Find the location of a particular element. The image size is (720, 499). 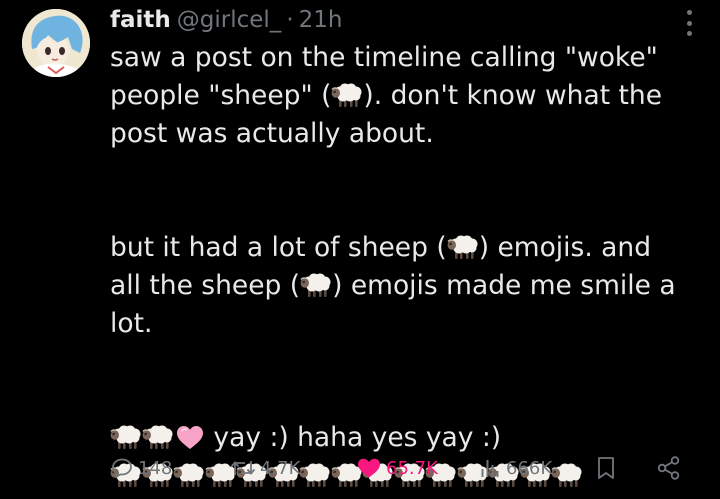

display-name: faith is located at coordinates (140, 20).